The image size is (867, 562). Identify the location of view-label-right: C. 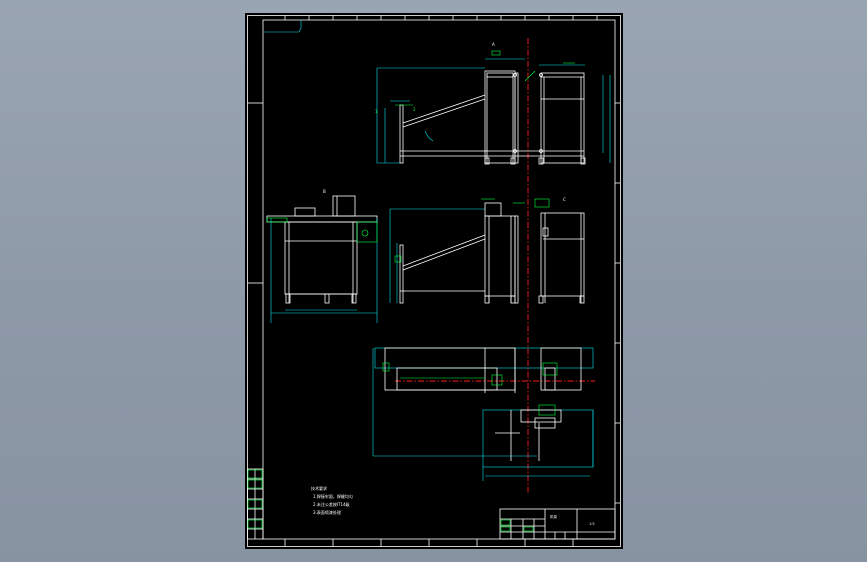
(564, 199).